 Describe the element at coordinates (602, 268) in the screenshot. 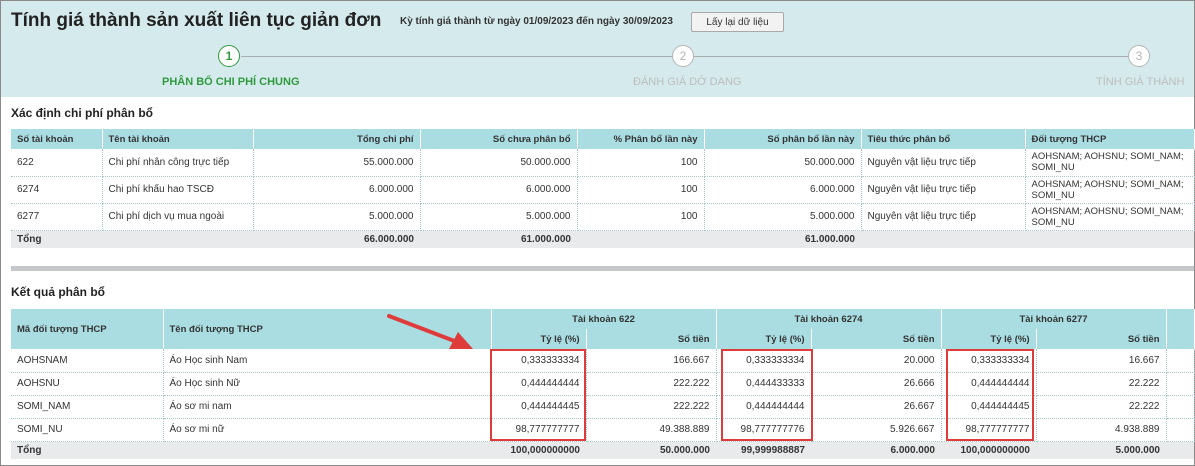

I see `section-divider` at that location.